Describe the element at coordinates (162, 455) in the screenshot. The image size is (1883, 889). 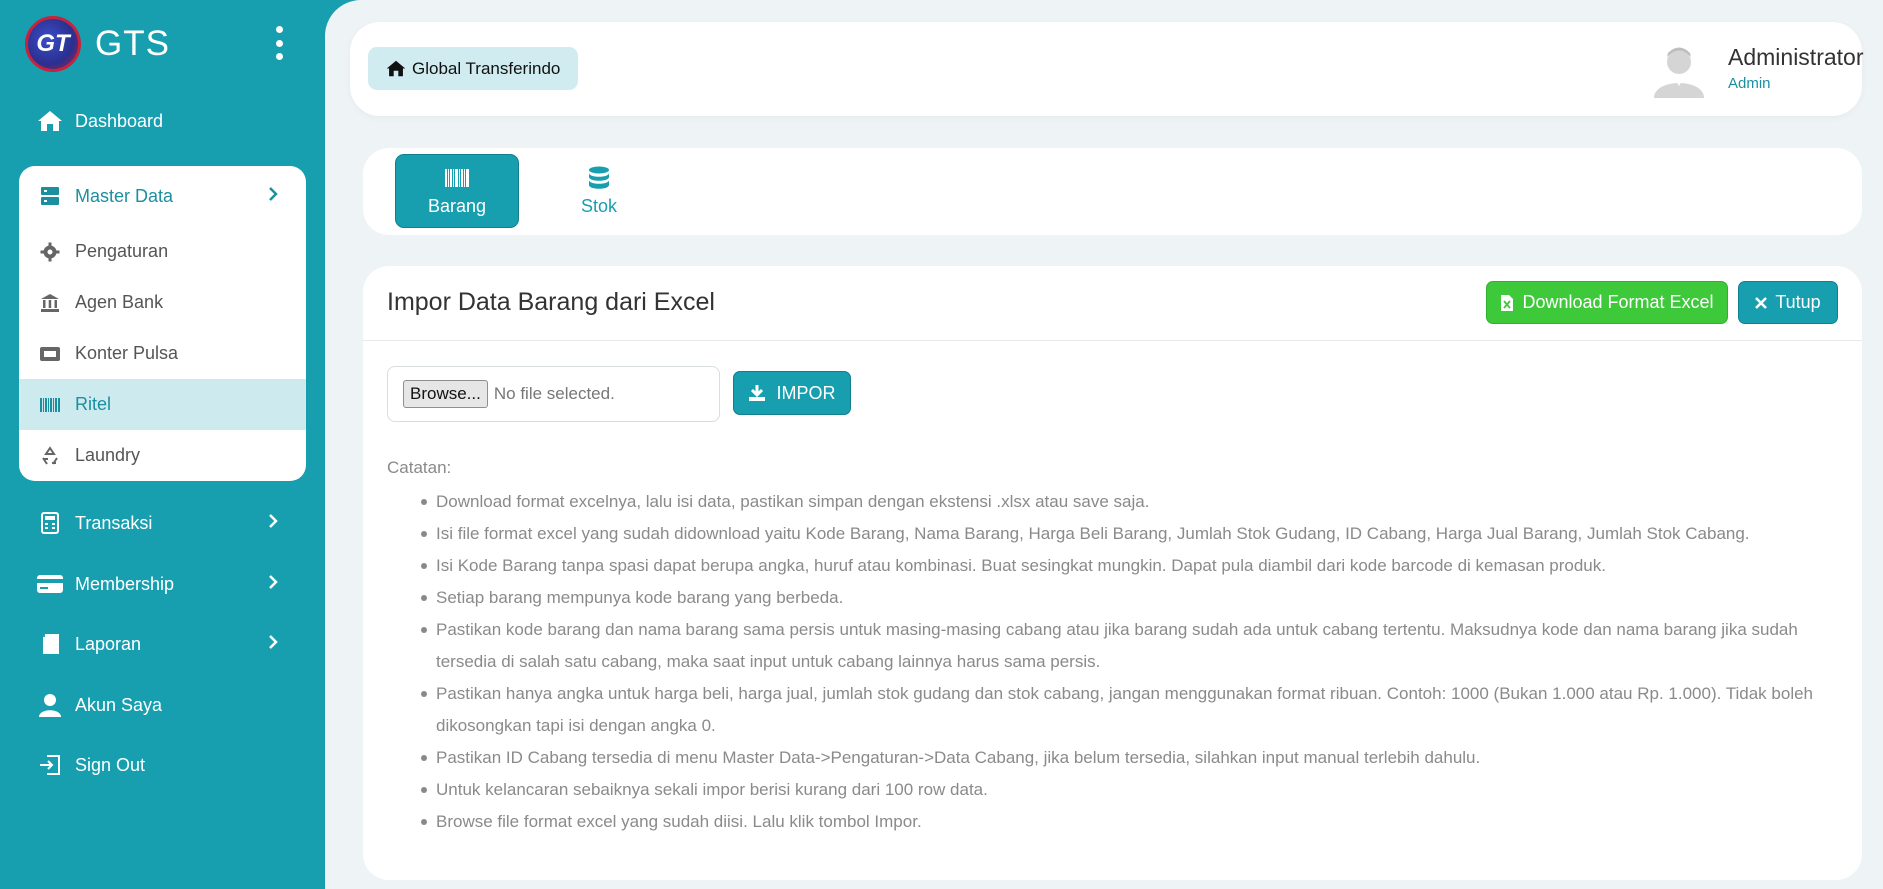
I see `sidebar-item-laundry: Laundry` at that location.